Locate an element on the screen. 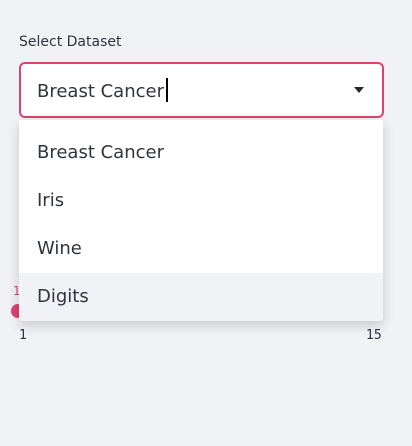 The image size is (412, 446). dataset-select: Breast Cancer is located at coordinates (201, 90).